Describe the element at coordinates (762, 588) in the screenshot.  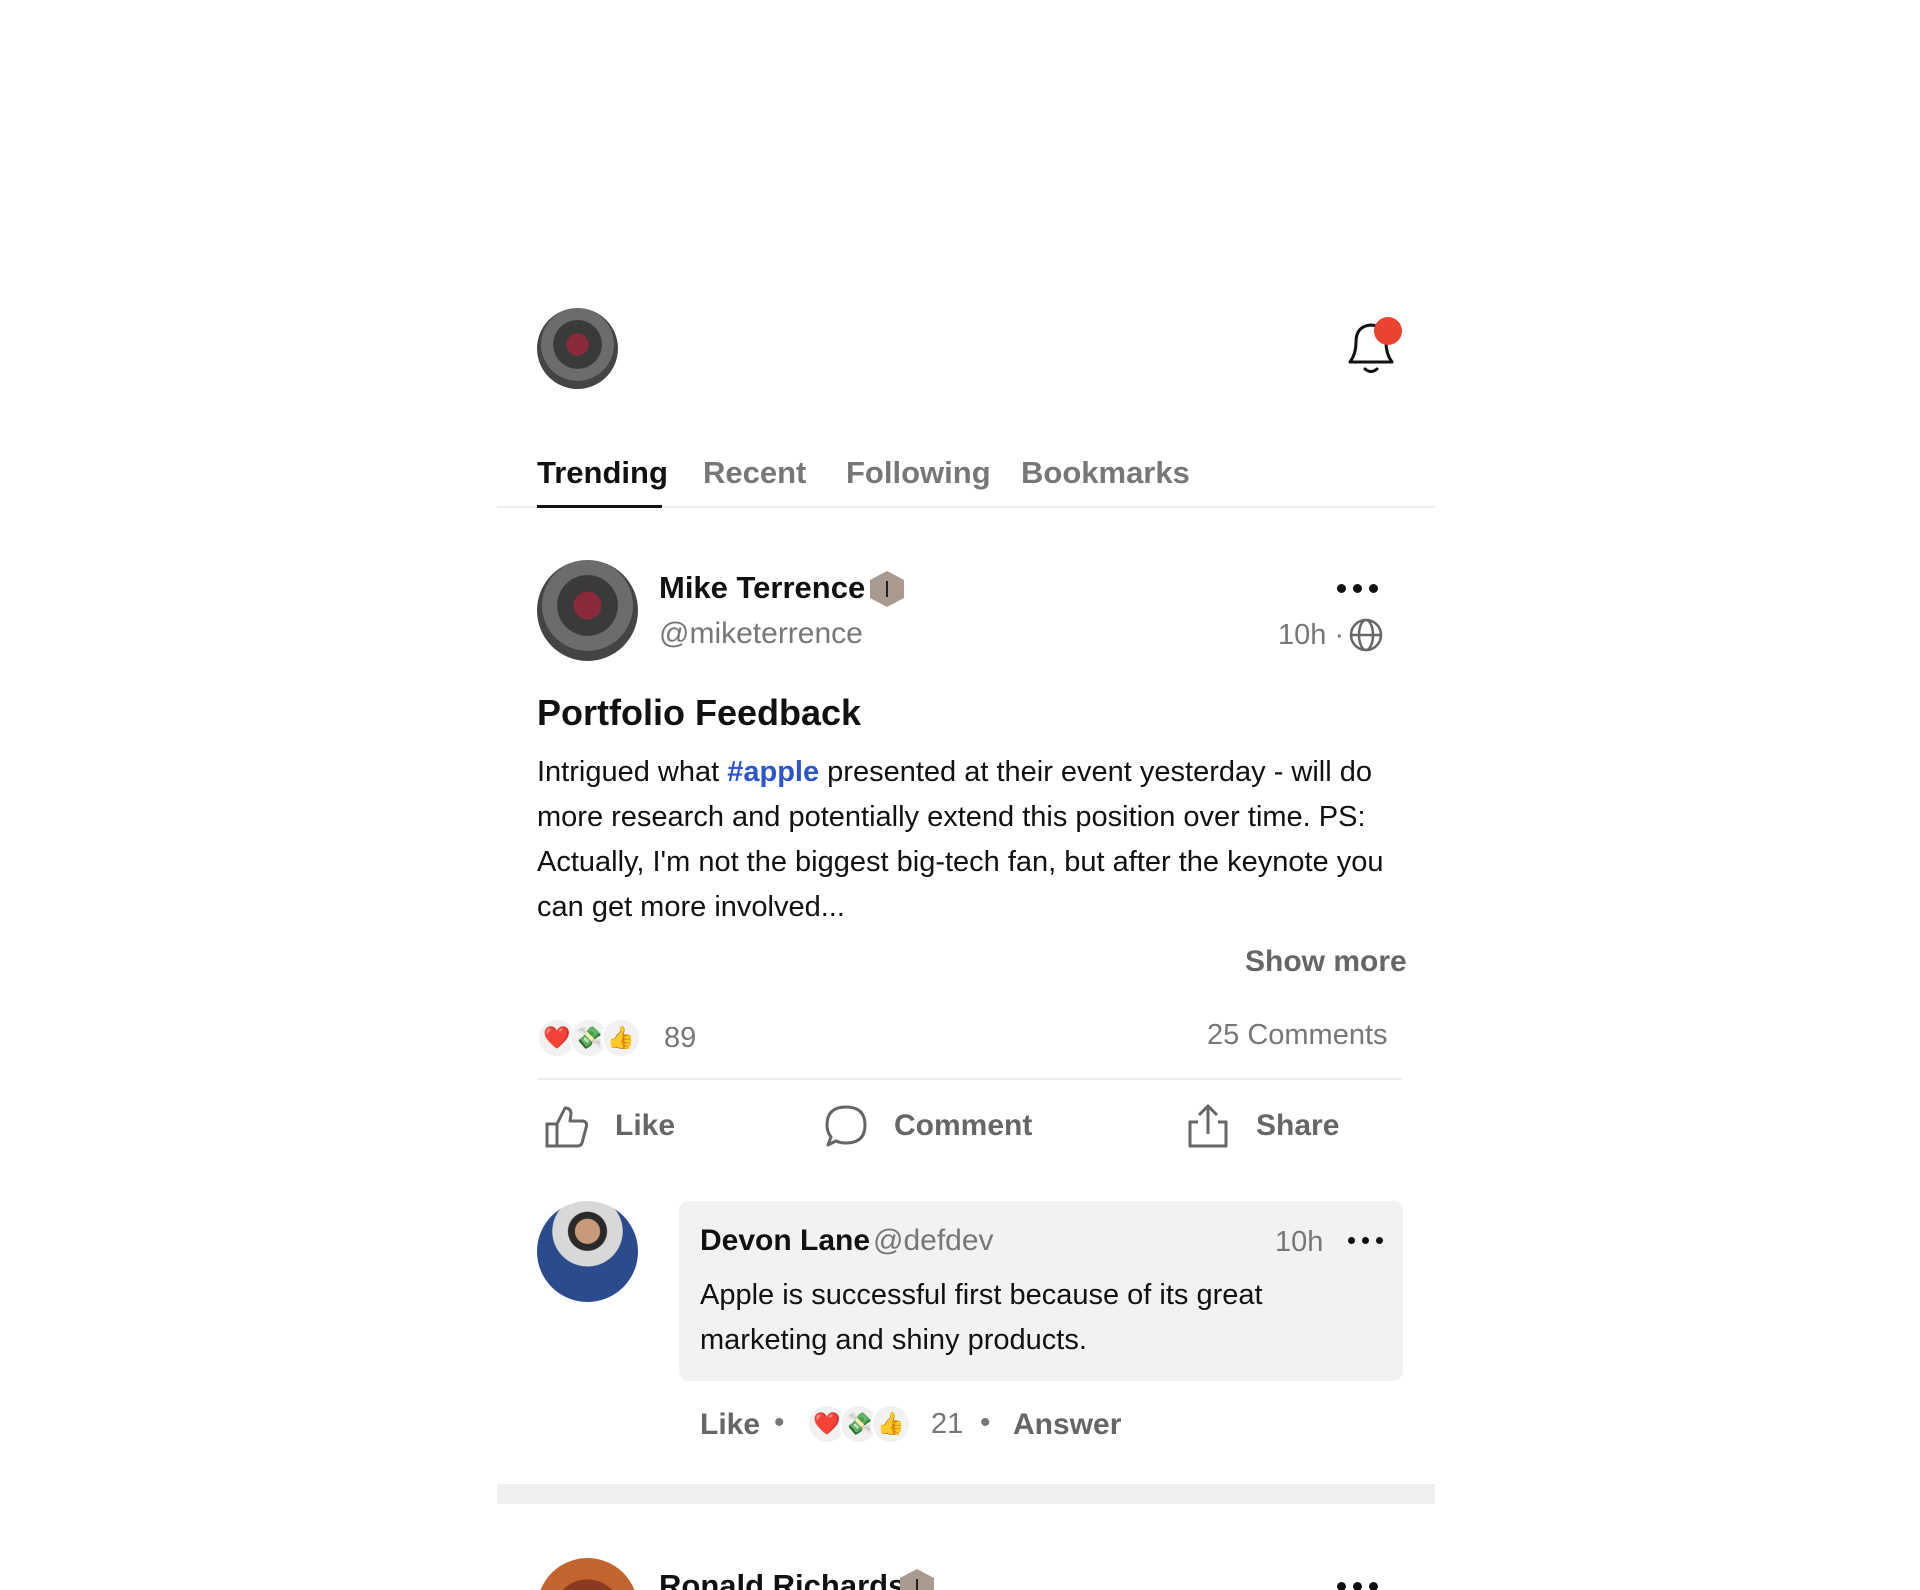
I see `post-author-name: Mike Terrence` at that location.